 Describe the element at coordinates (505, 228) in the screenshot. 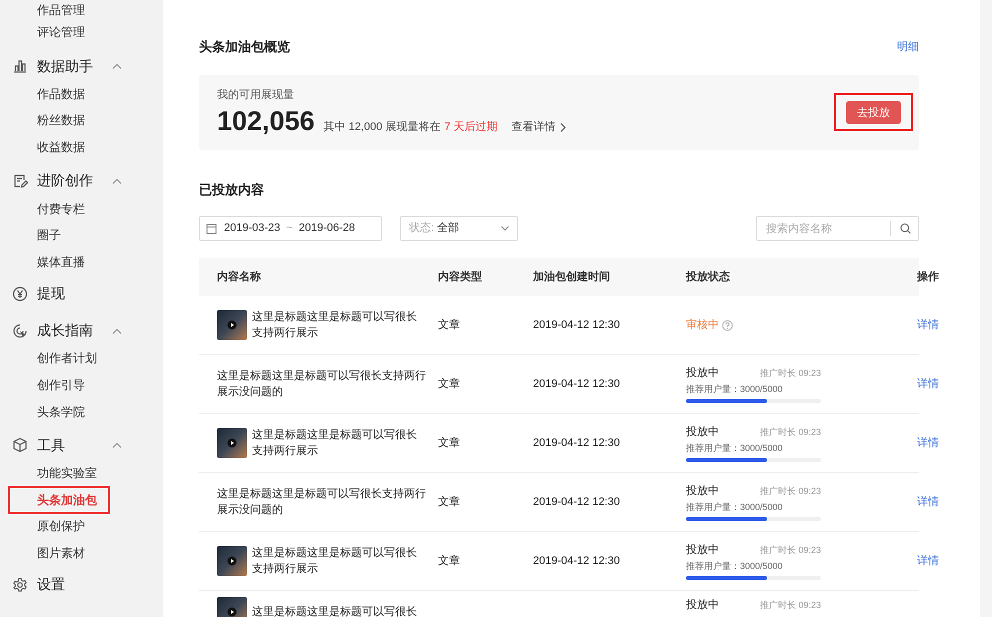

I see `caret-icon` at that location.